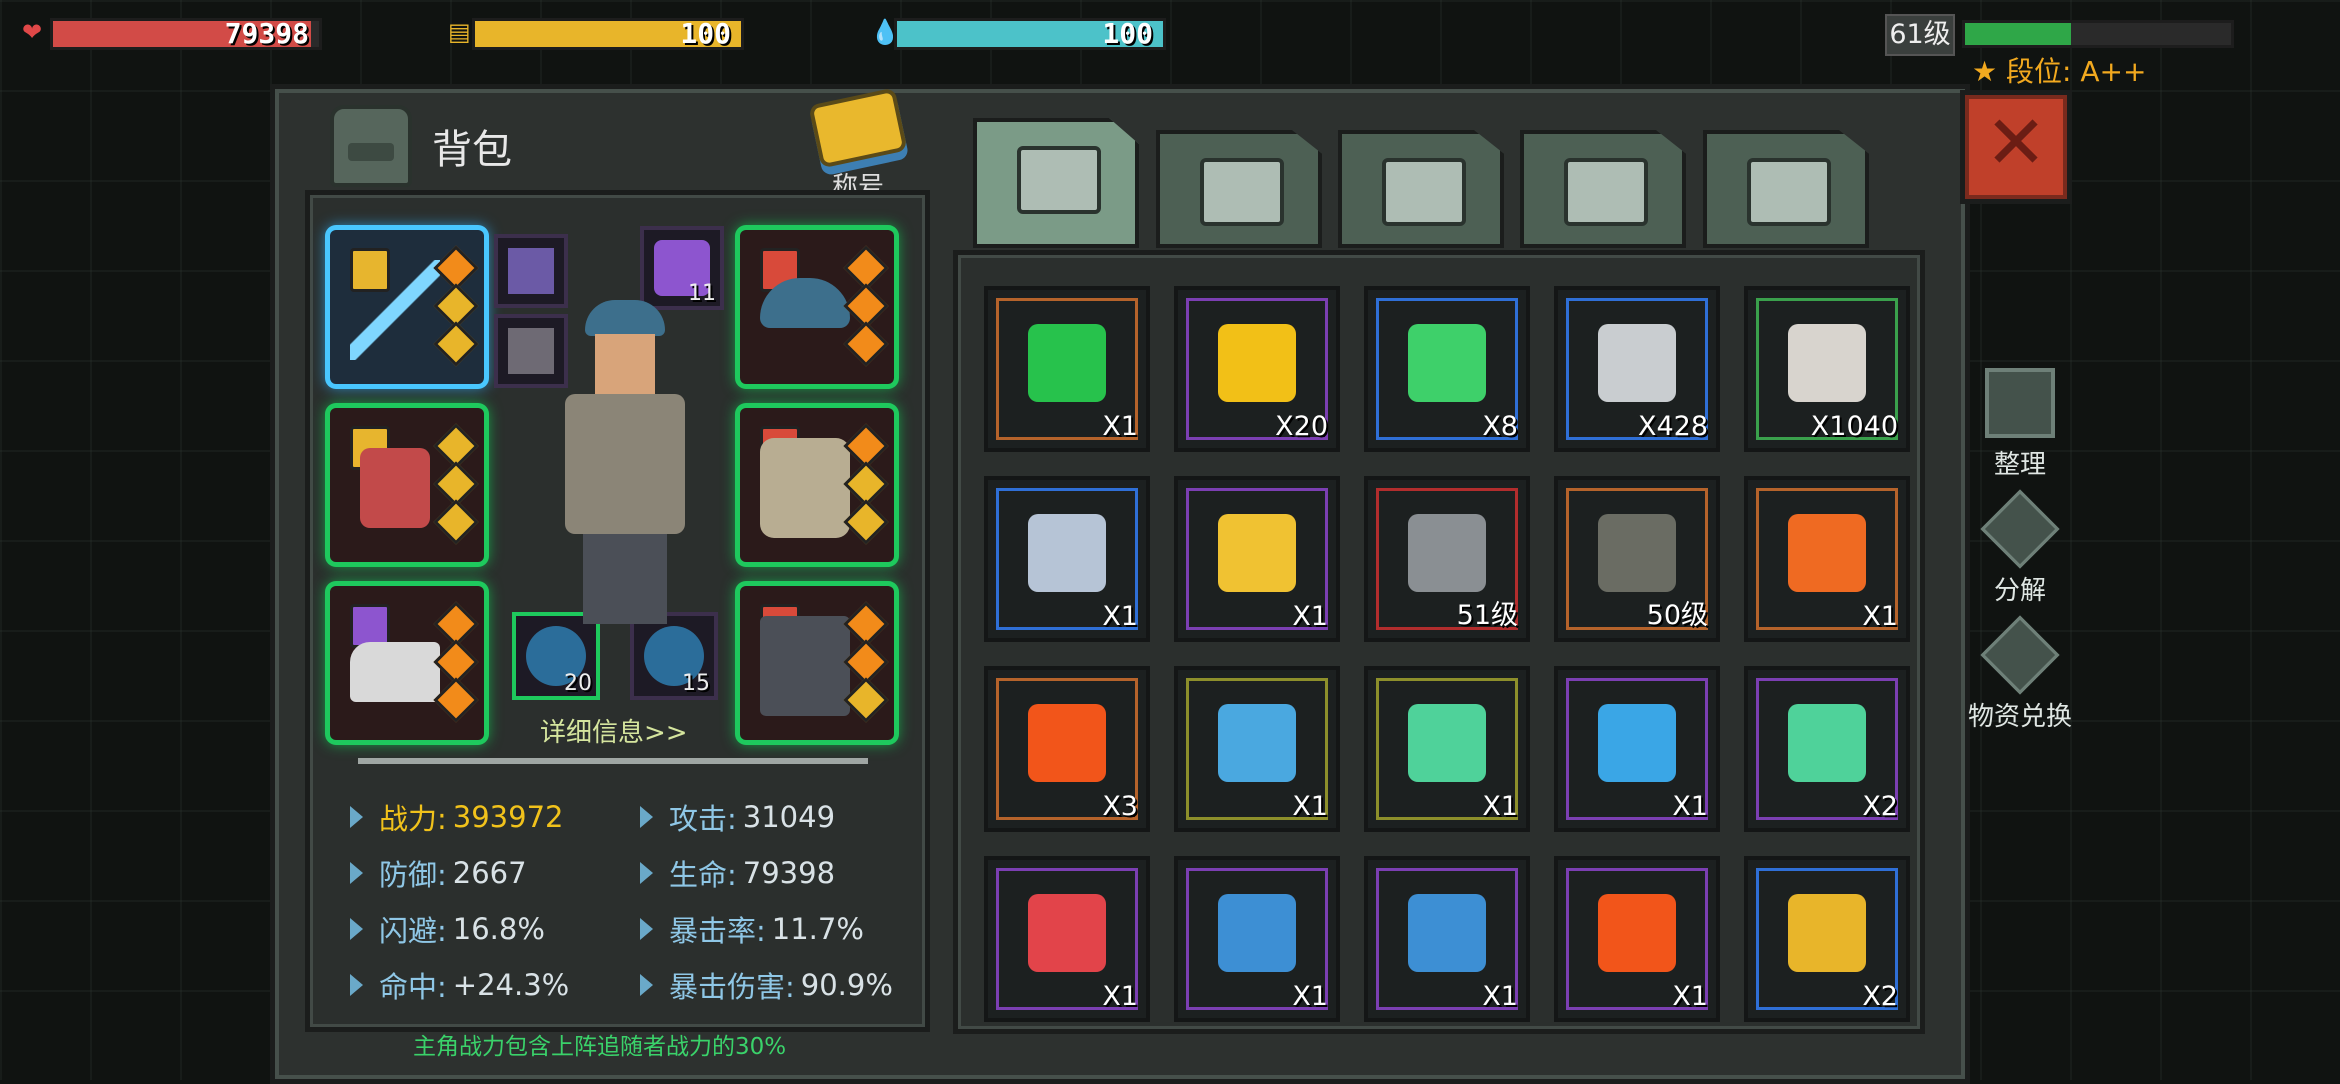  Describe the element at coordinates (186, 33) in the screenshot. I see `hp-bar: 79398` at that location.